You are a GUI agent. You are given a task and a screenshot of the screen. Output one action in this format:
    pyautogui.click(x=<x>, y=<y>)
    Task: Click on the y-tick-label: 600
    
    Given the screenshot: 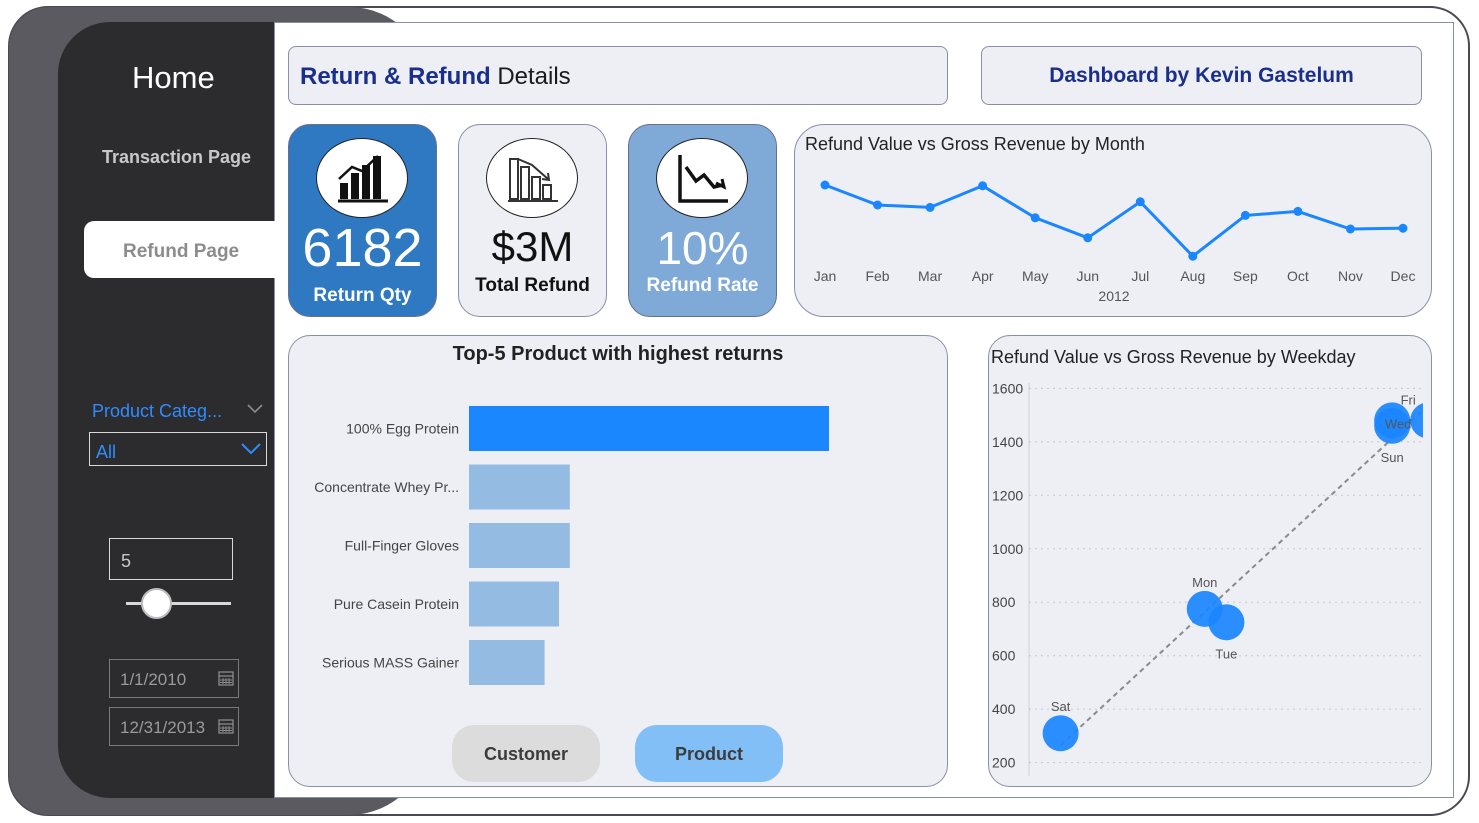 What is the action you would take?
    pyautogui.click(x=1004, y=656)
    